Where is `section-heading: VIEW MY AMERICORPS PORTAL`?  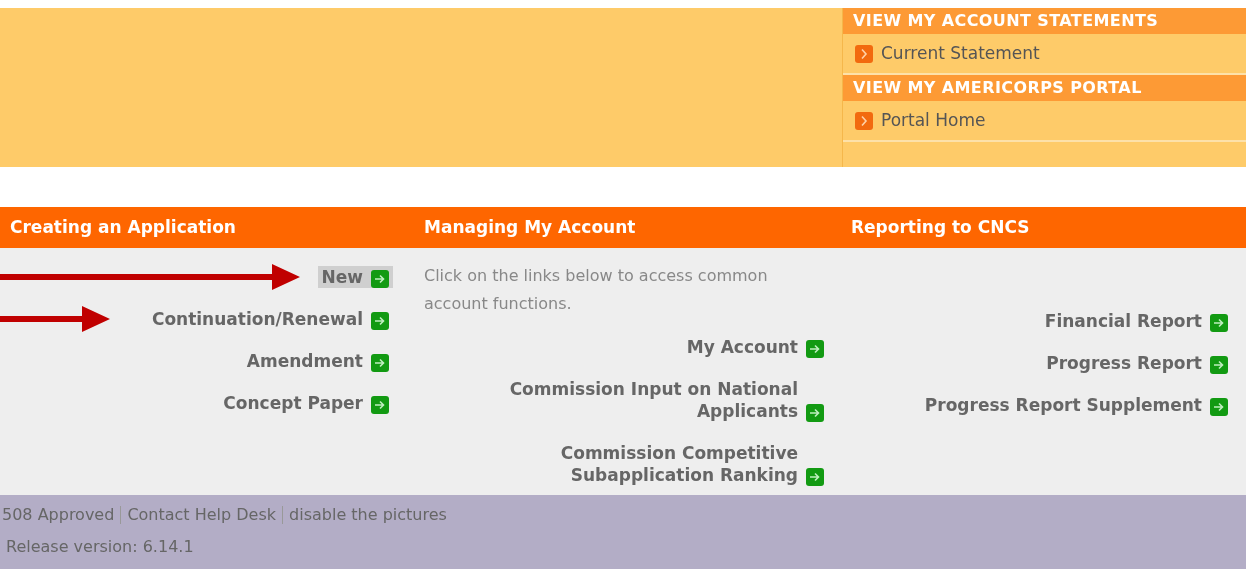 section-heading: VIEW MY AMERICORPS PORTAL is located at coordinates (1044, 88).